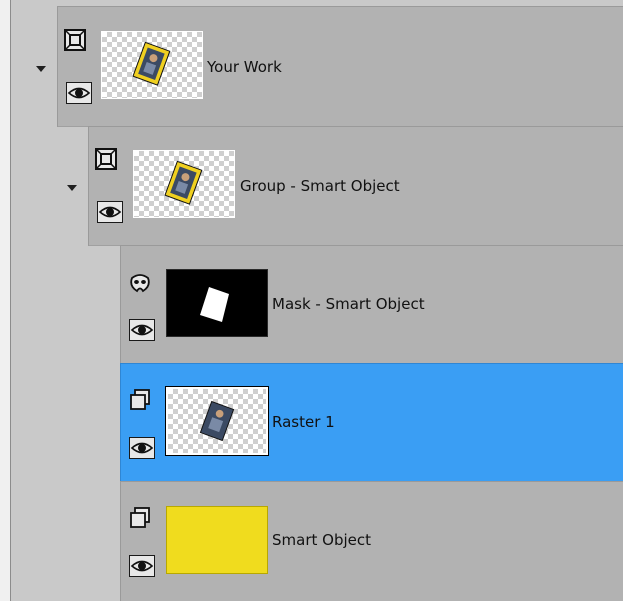 Image resolution: width=623 pixels, height=601 pixels. Describe the element at coordinates (140, 283) in the screenshot. I see `mask-icon` at that location.